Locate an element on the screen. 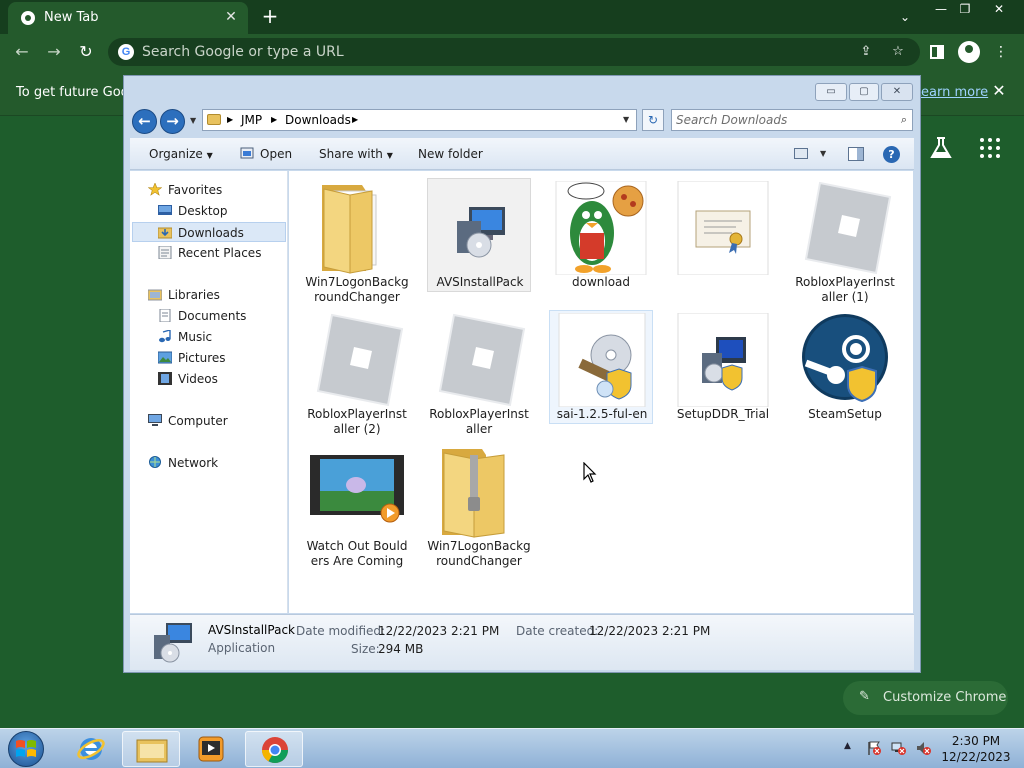 Image resolution: width=1024 pixels, height=768 pixels. recent-pages-dropdown: ▼ is located at coordinates (193, 120).